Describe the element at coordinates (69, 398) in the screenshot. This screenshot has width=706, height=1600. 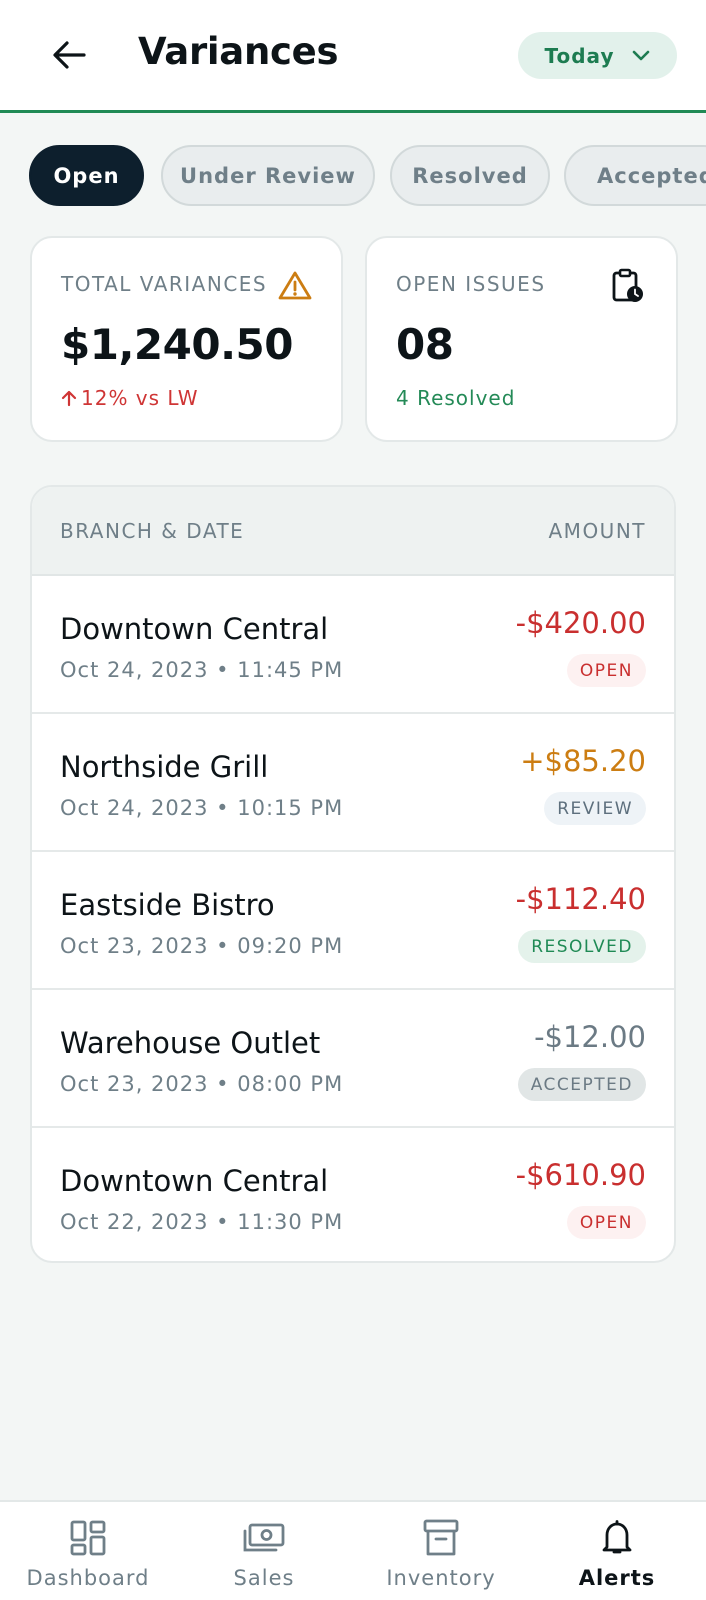
I see `arrow-up-icon` at that location.